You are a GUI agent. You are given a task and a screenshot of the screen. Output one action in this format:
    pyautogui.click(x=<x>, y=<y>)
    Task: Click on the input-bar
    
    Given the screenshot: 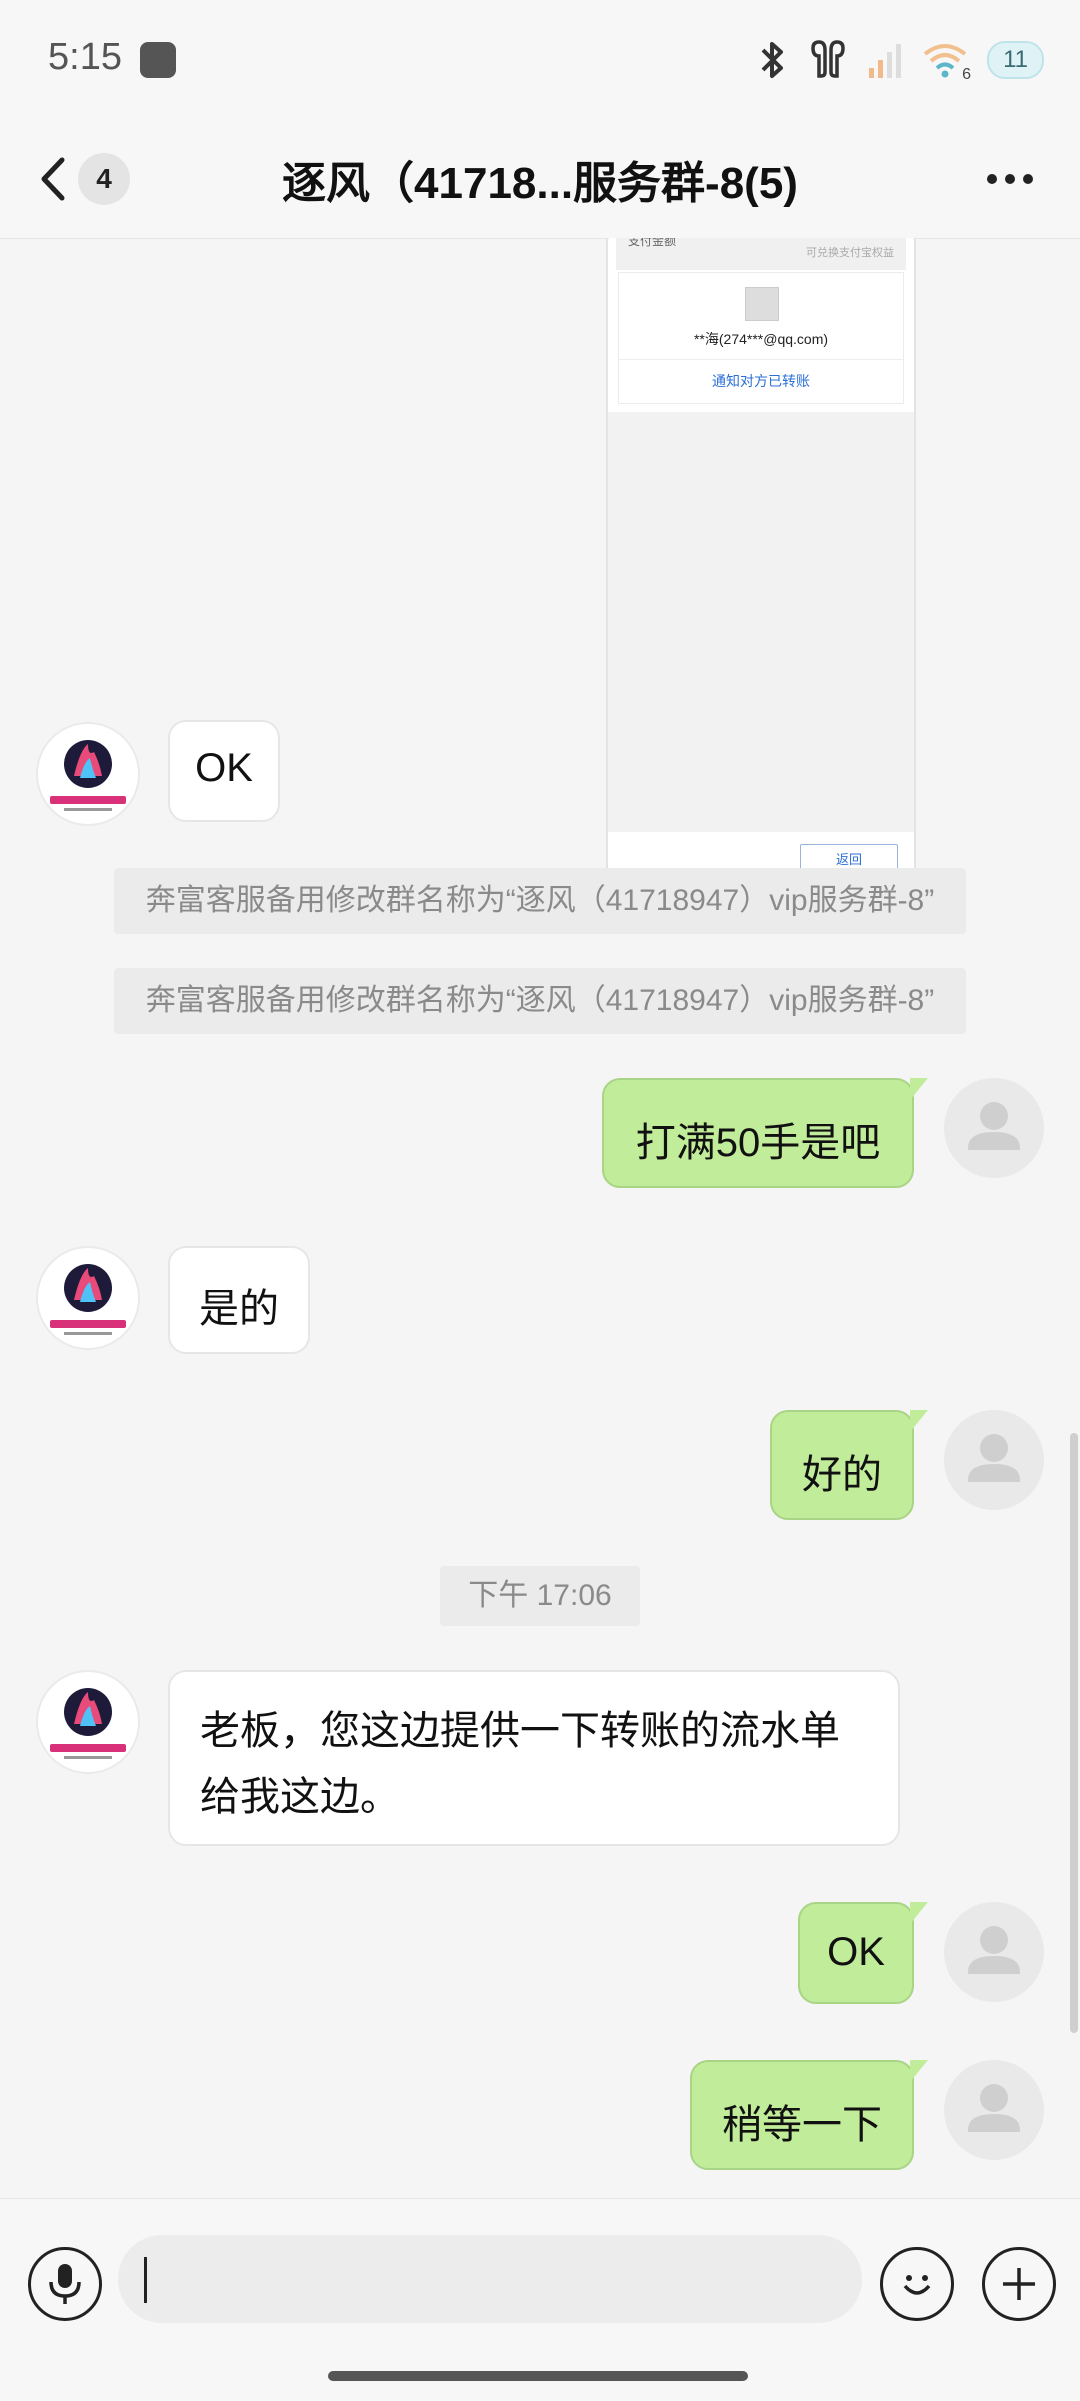 What is the action you would take?
    pyautogui.click(x=540, y=2299)
    